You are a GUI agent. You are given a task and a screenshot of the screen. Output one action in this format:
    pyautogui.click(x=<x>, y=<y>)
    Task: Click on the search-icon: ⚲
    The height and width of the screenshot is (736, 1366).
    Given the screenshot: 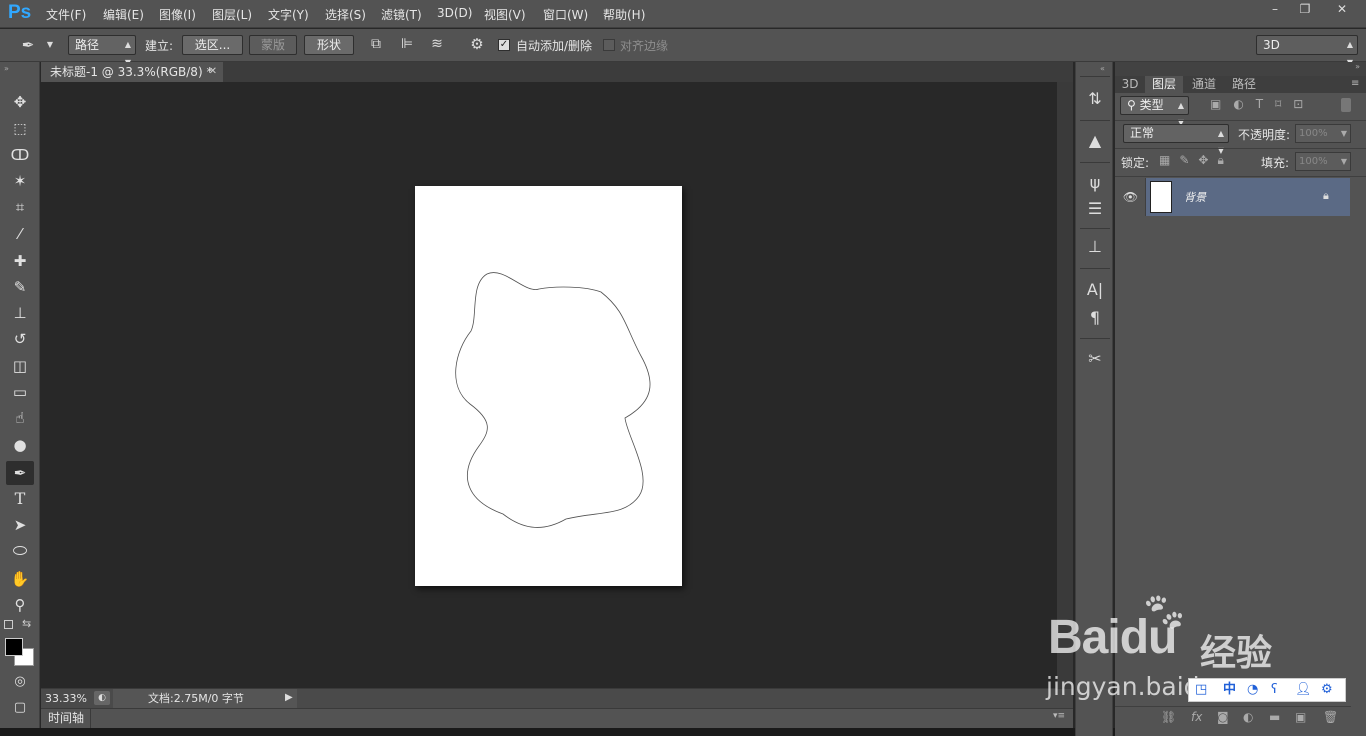 What is the action you would take?
    pyautogui.click(x=1133, y=105)
    